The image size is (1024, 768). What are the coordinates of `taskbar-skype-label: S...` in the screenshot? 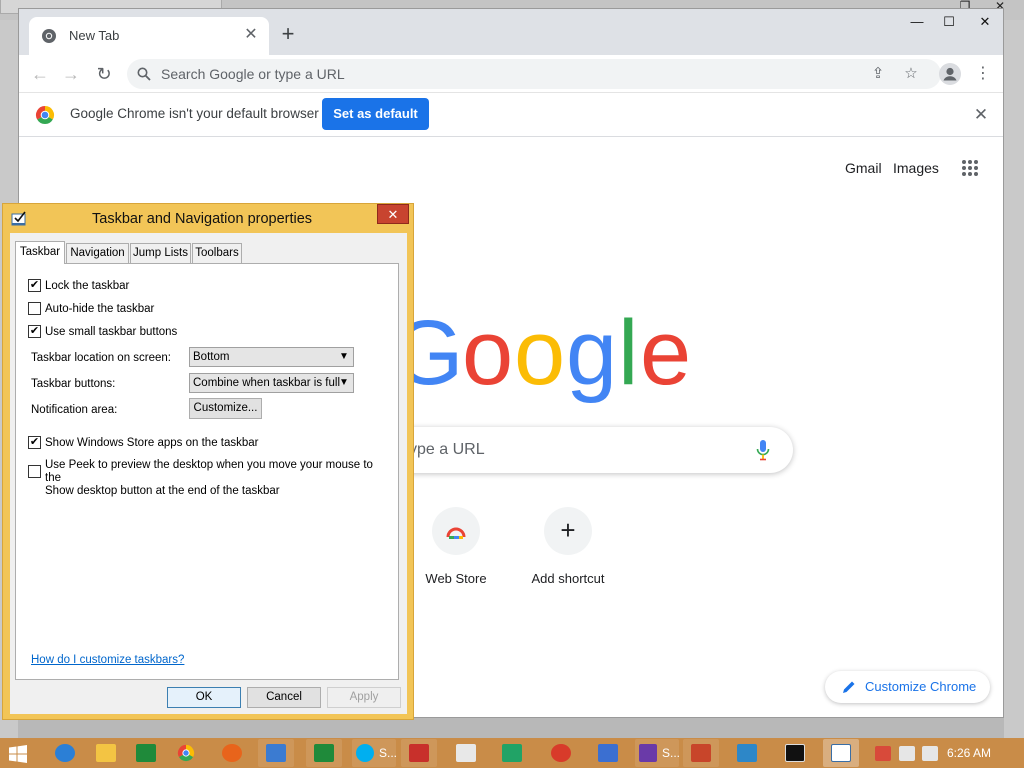 It's located at (388, 753).